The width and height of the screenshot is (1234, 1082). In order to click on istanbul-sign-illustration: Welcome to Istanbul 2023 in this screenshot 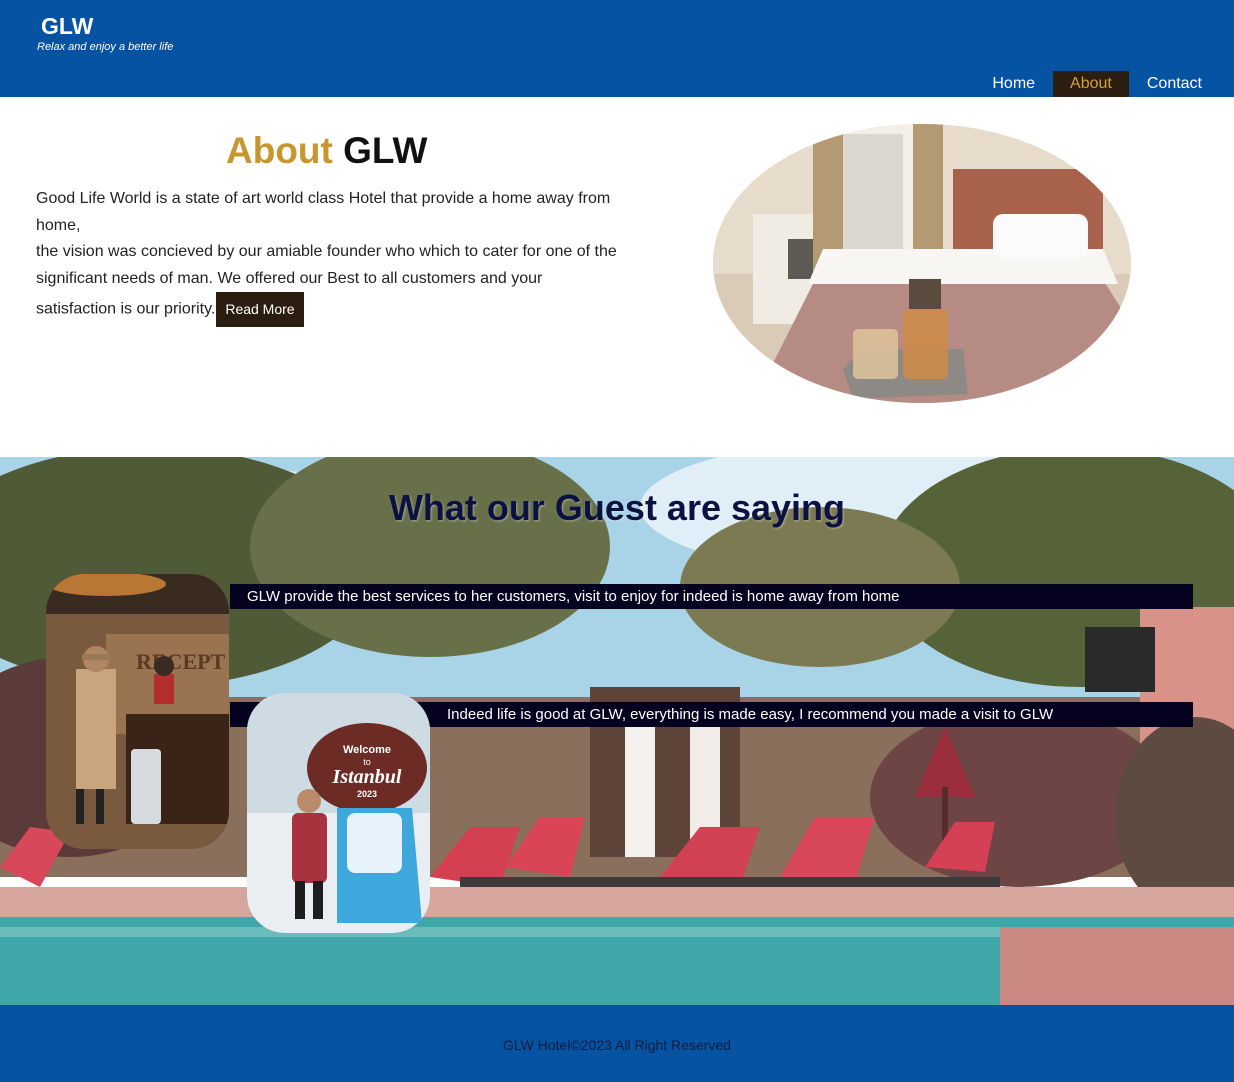, I will do `click(338, 813)`.